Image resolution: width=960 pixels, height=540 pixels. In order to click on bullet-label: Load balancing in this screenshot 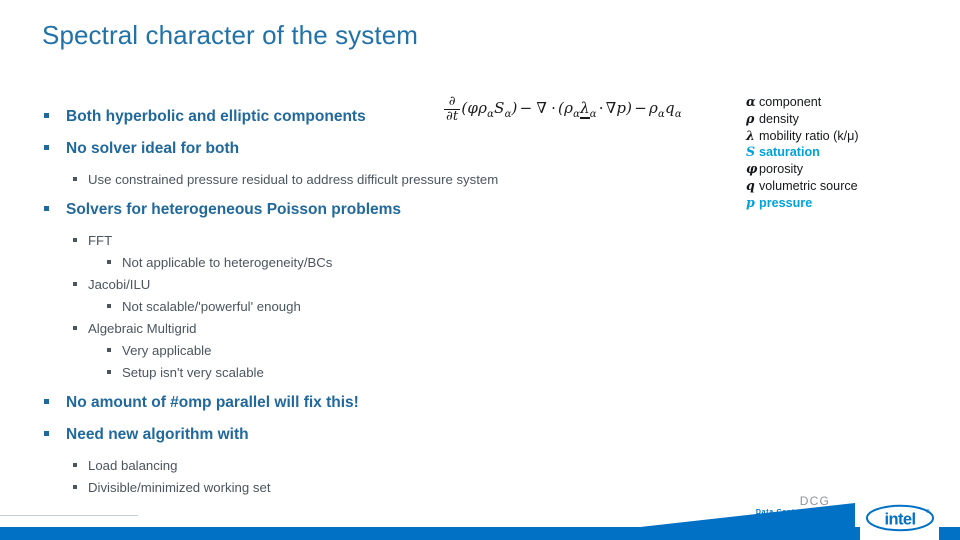, I will do `click(133, 465)`.